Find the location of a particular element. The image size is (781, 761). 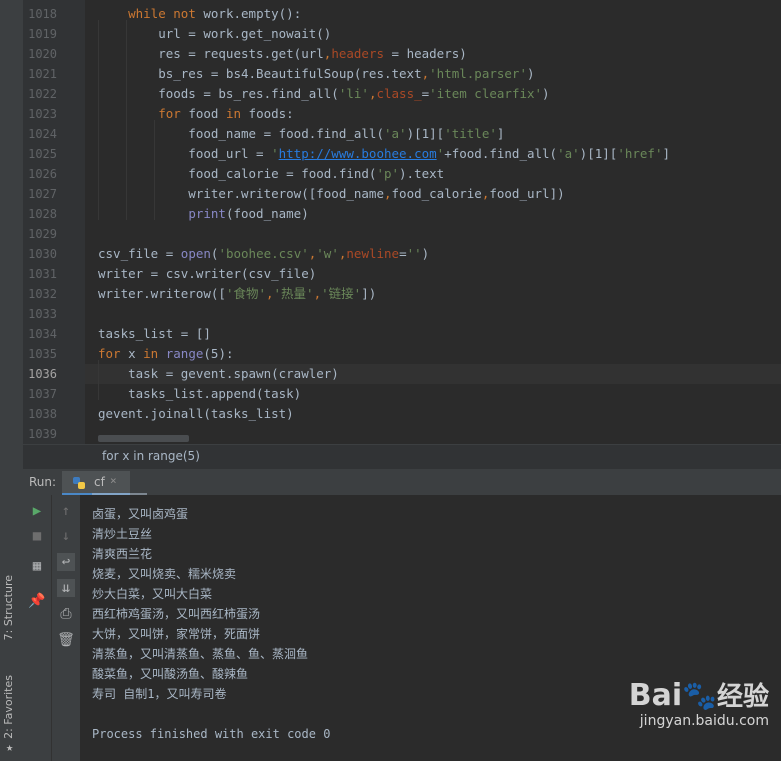

watermark-brand: Bai is located at coordinates (655, 695).